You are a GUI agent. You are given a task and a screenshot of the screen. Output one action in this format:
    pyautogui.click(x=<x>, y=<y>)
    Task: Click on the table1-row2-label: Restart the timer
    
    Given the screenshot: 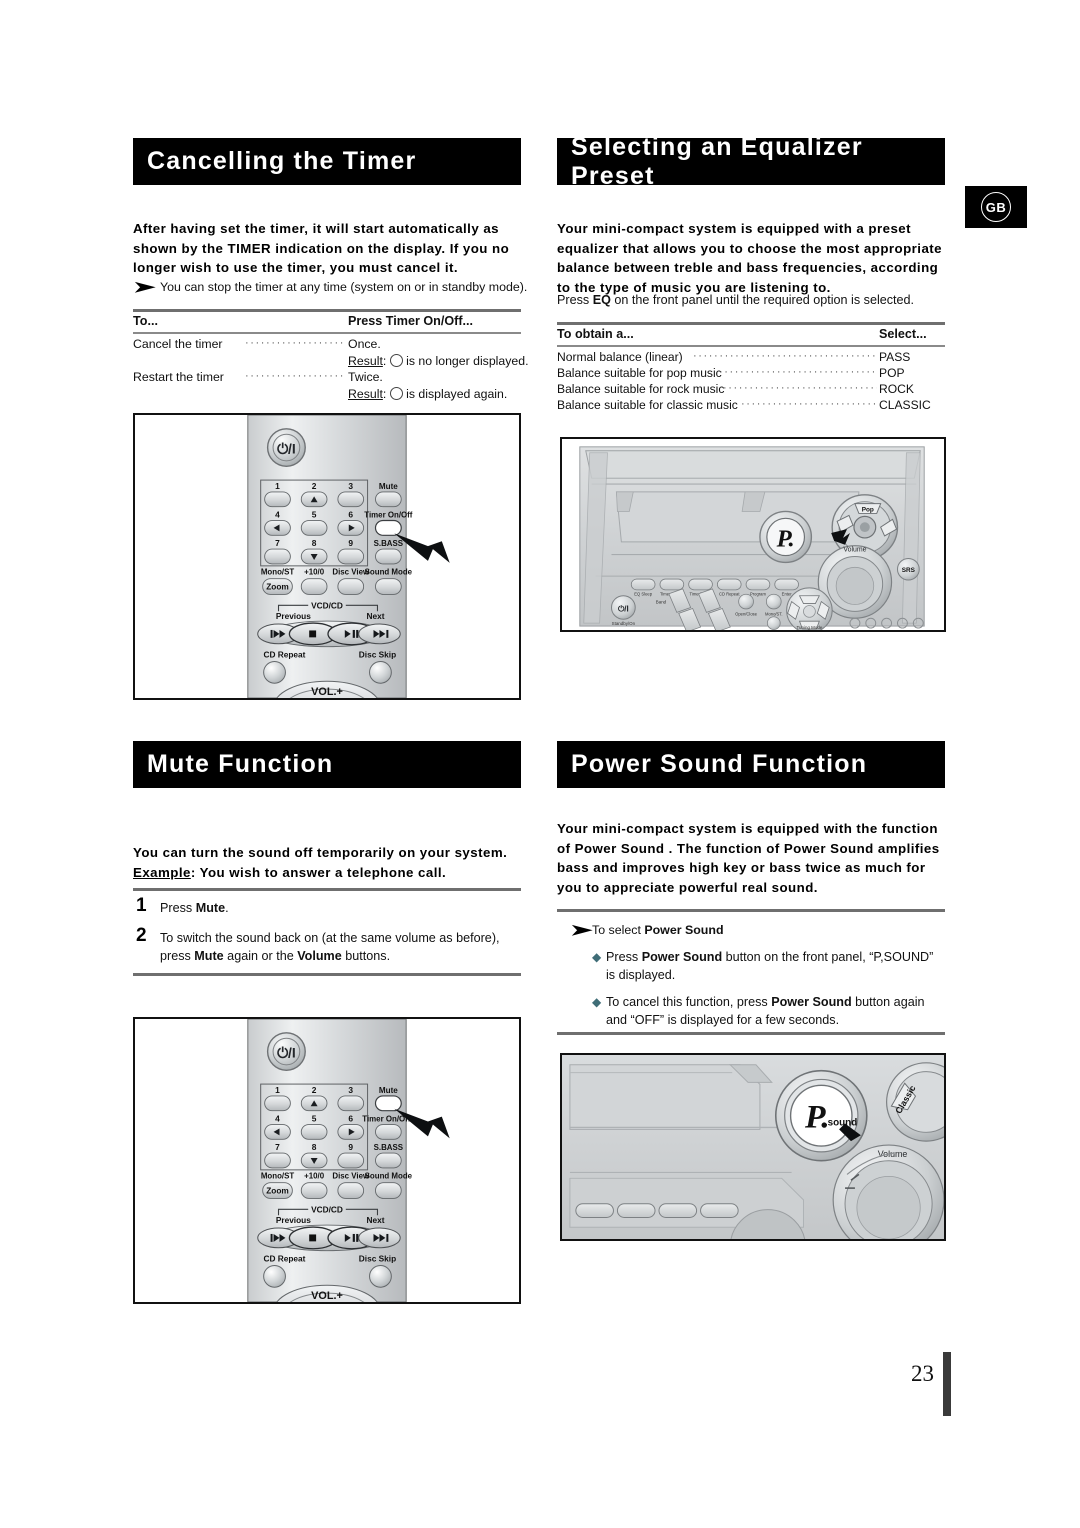 What is the action you would take?
    pyautogui.click(x=178, y=377)
    